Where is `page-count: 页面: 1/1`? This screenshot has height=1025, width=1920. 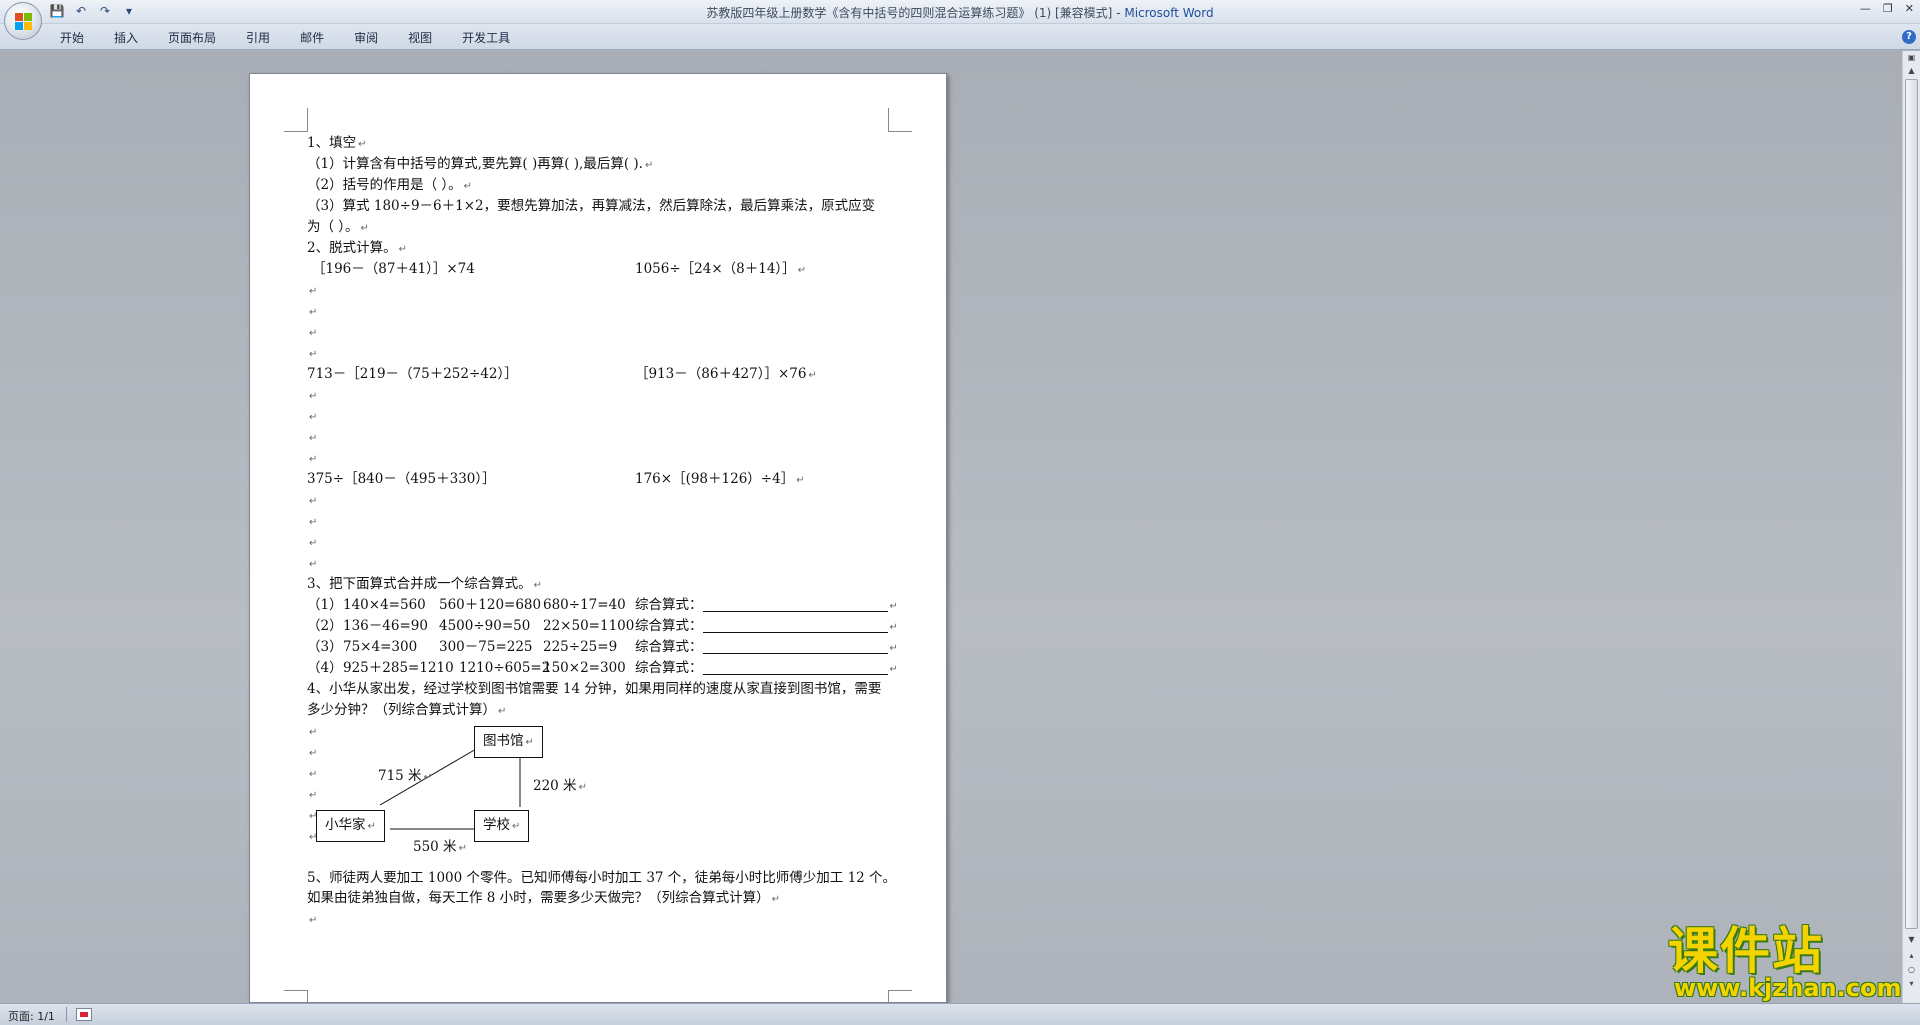
page-count: 页面: 1/1 is located at coordinates (31, 1016).